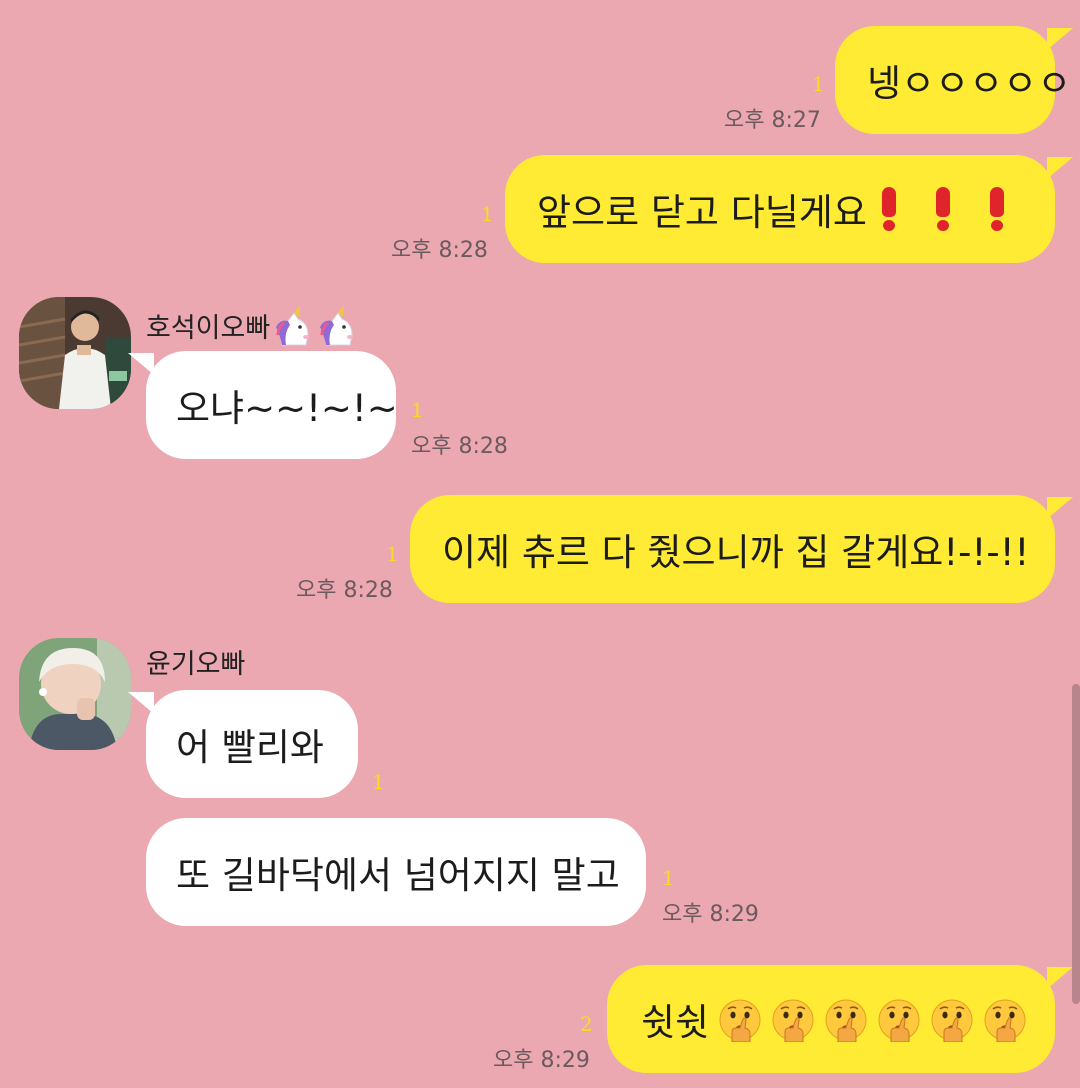 The image size is (1080, 1088). I want to click on message-bubble-mine: 쉿쉿, so click(840, 1019).